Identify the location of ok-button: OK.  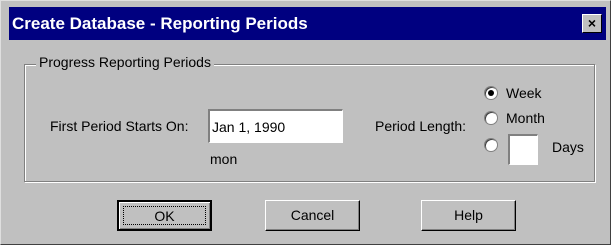
(164, 215).